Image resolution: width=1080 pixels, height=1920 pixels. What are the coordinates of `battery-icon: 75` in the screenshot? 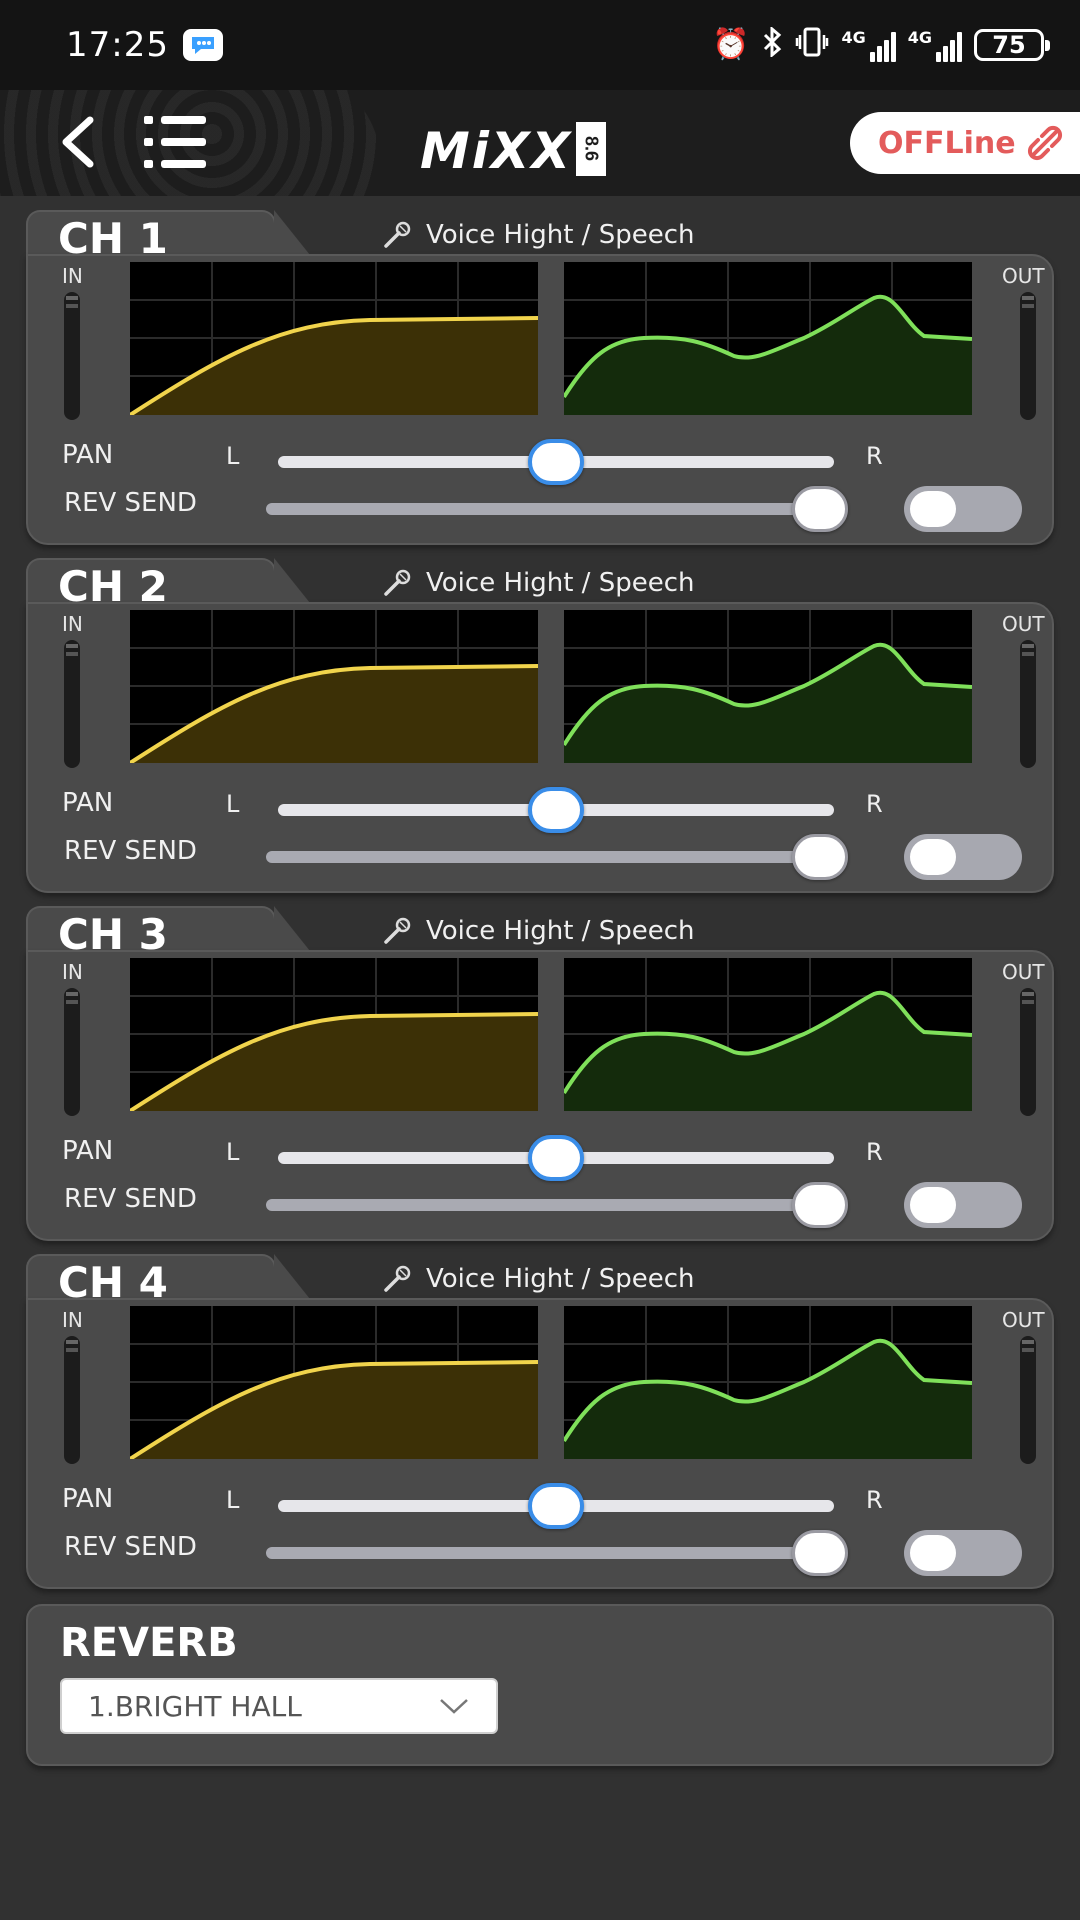 It's located at (1012, 45).